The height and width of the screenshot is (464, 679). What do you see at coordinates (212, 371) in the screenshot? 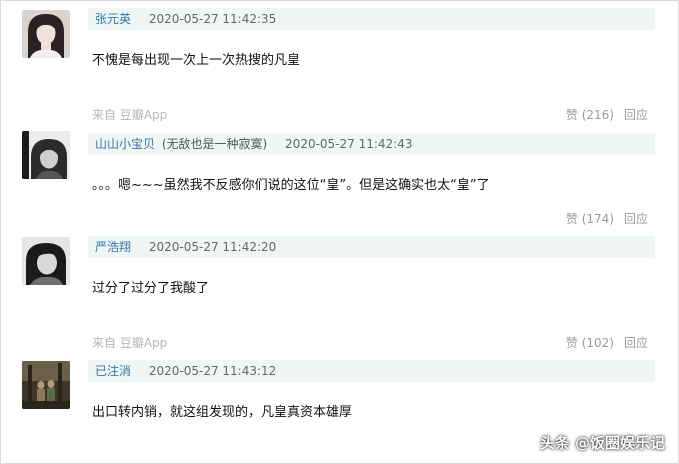
I see `comment-timestamp: 2020-05-27 11:43:12` at bounding box center [212, 371].